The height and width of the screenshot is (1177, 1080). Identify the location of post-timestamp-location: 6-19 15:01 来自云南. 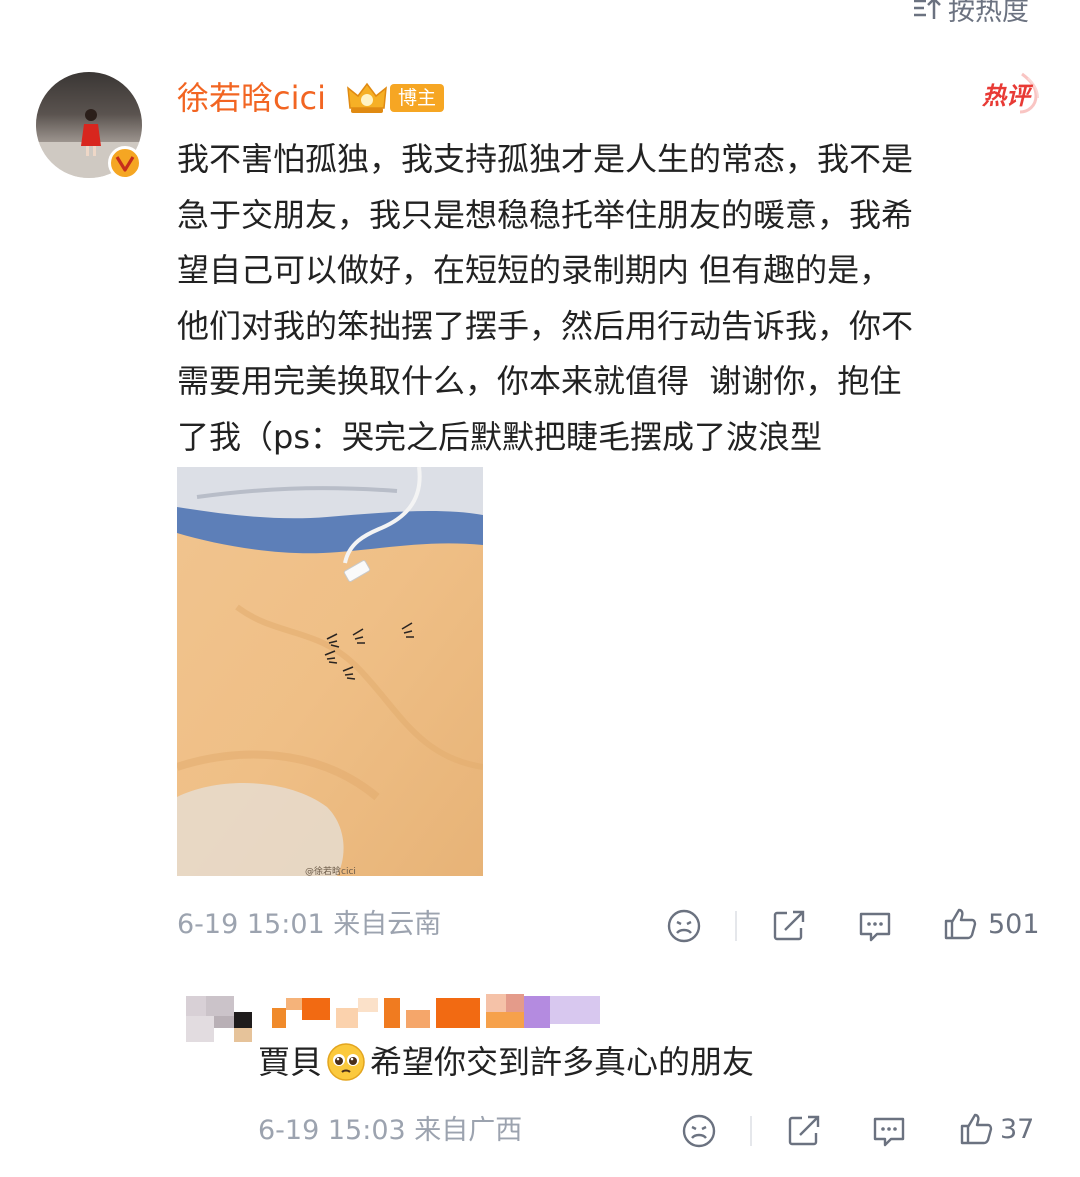
(309, 924).